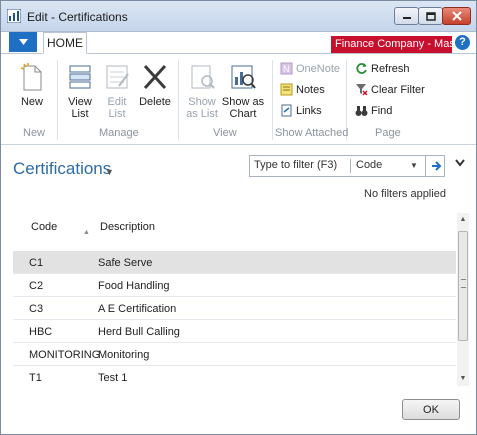 Image resolution: width=477 pixels, height=435 pixels. I want to click on cell-description: Herd Bull Calling, so click(139, 332).